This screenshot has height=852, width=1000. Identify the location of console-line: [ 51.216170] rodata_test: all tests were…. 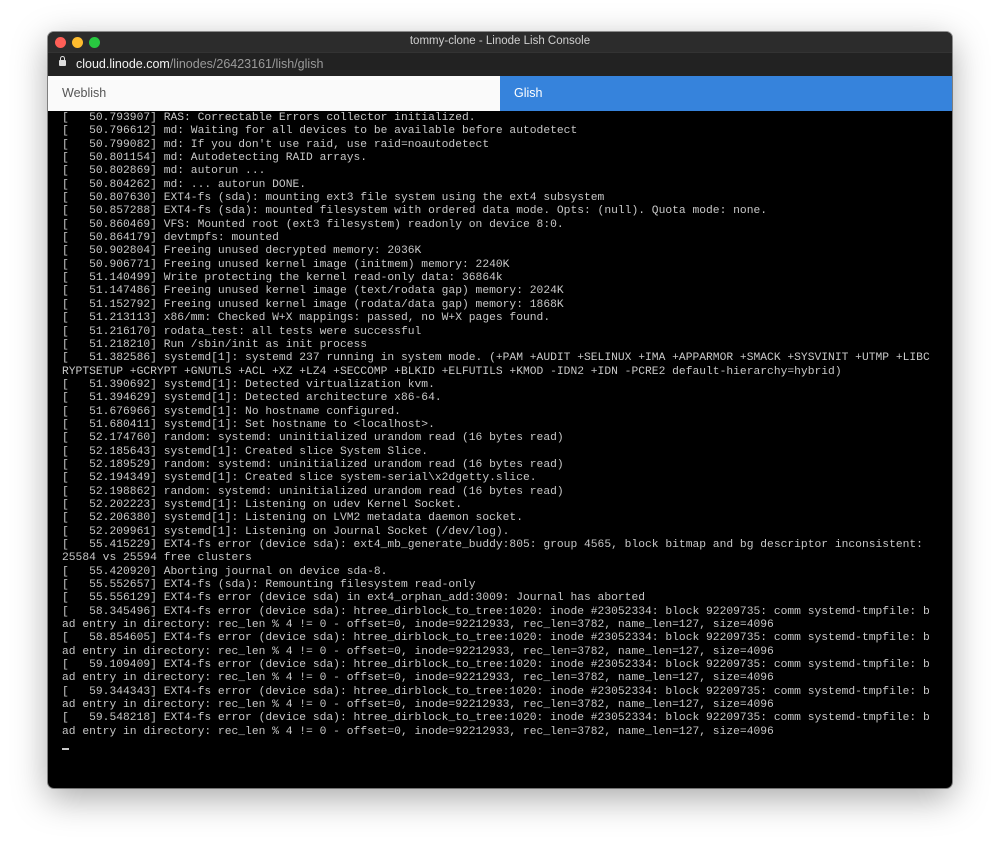
(242, 331).